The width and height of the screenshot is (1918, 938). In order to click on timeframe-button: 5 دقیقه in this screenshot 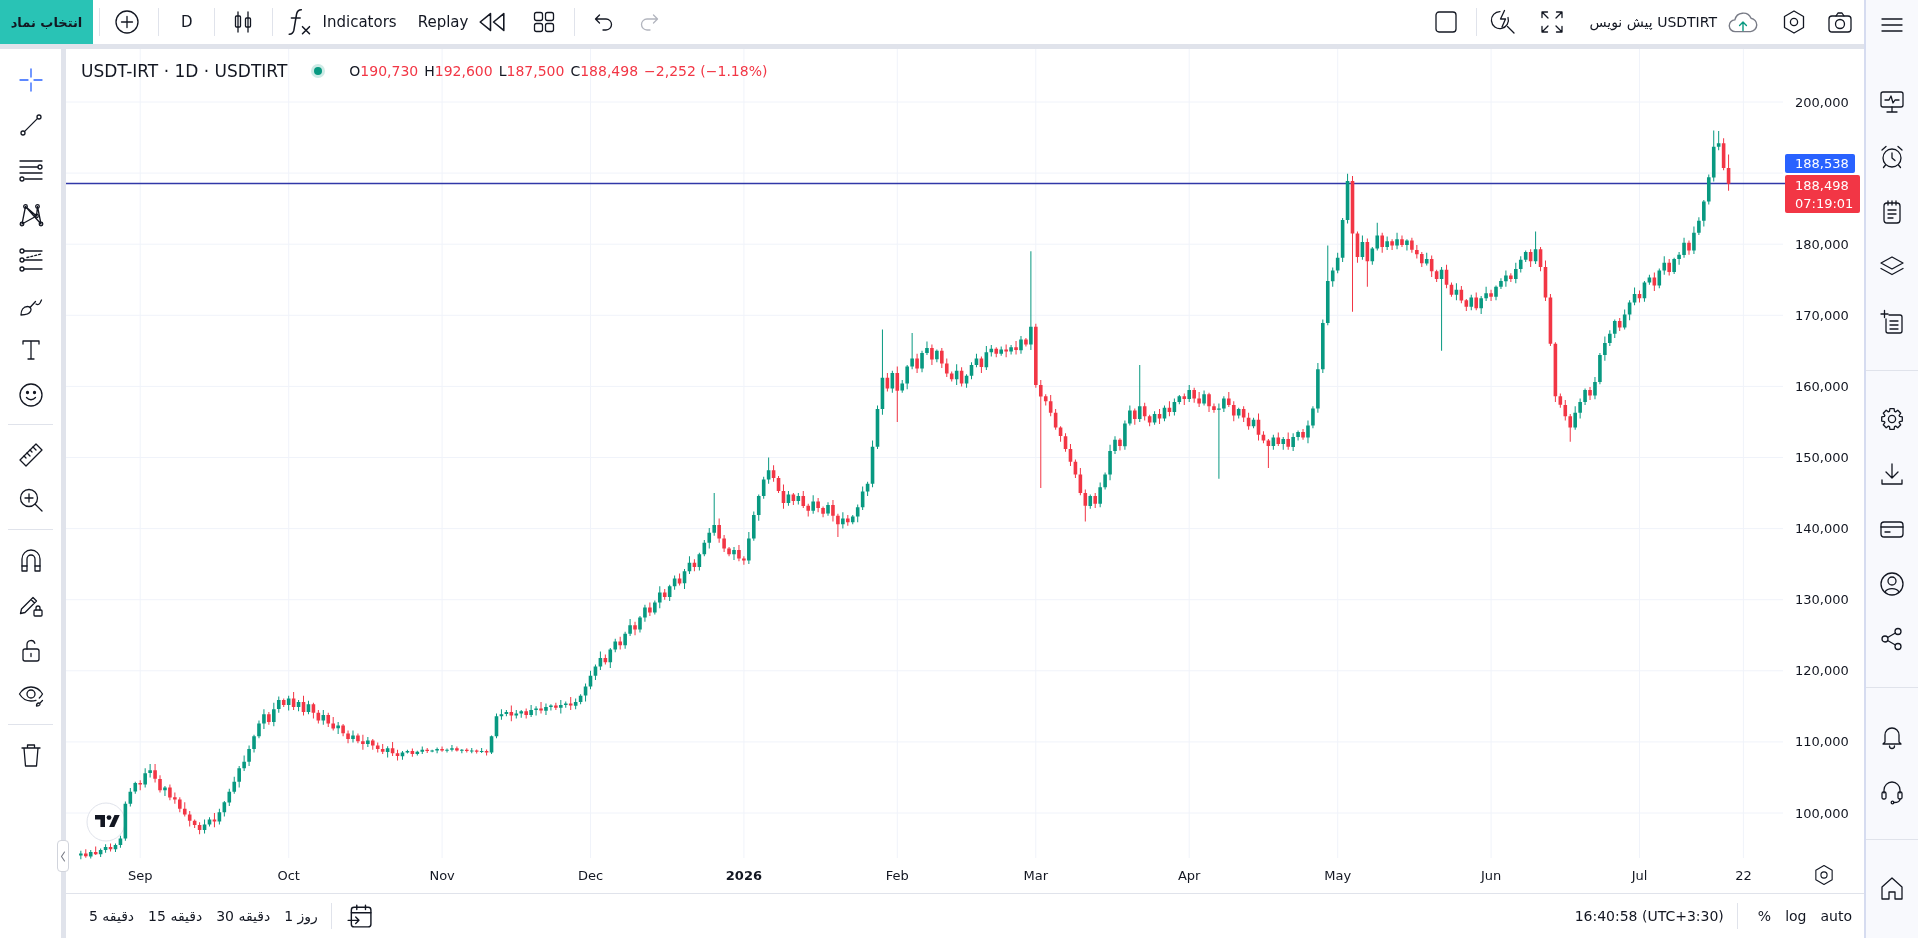, I will do `click(112, 916)`.